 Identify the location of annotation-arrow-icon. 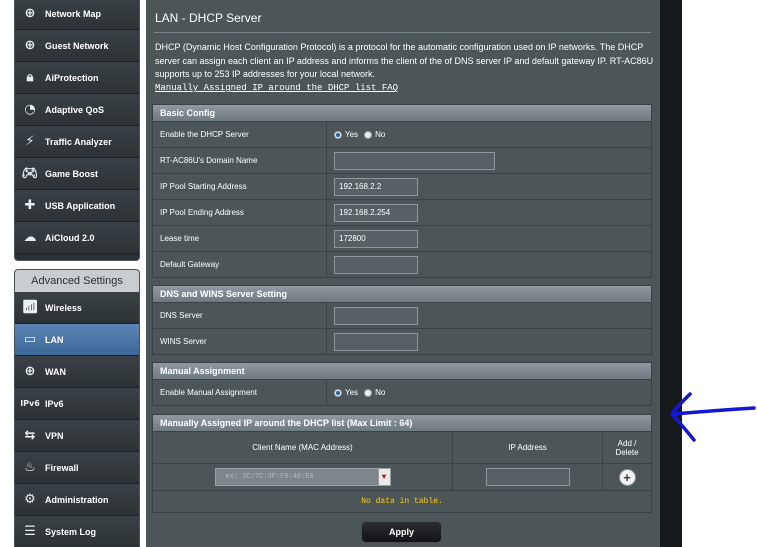
(713, 417).